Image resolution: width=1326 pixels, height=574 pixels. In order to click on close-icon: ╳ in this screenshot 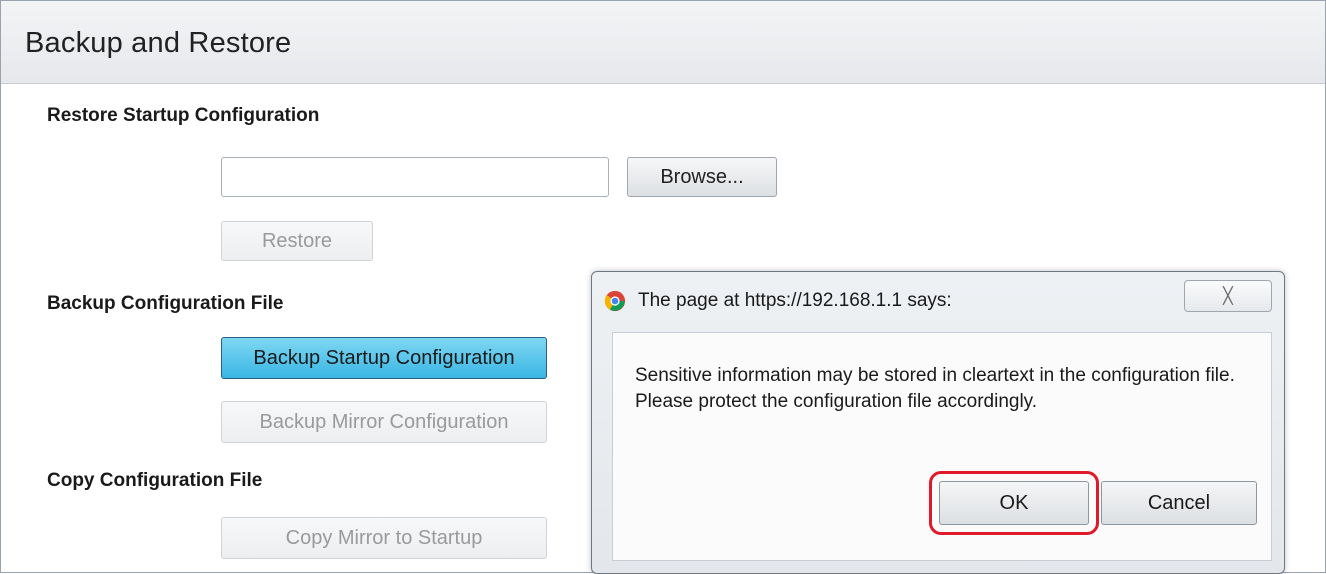, I will do `click(1228, 296)`.